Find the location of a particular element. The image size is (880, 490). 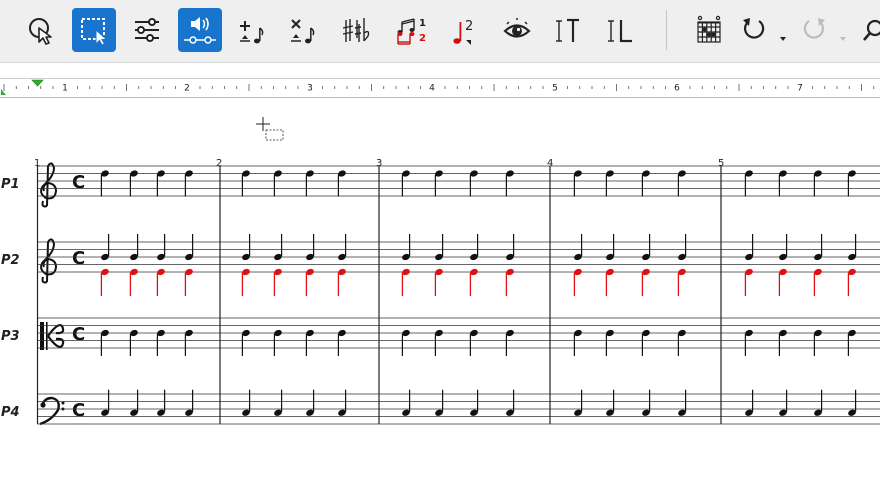

voices-icon: 1 2 is located at coordinates (411, 31).